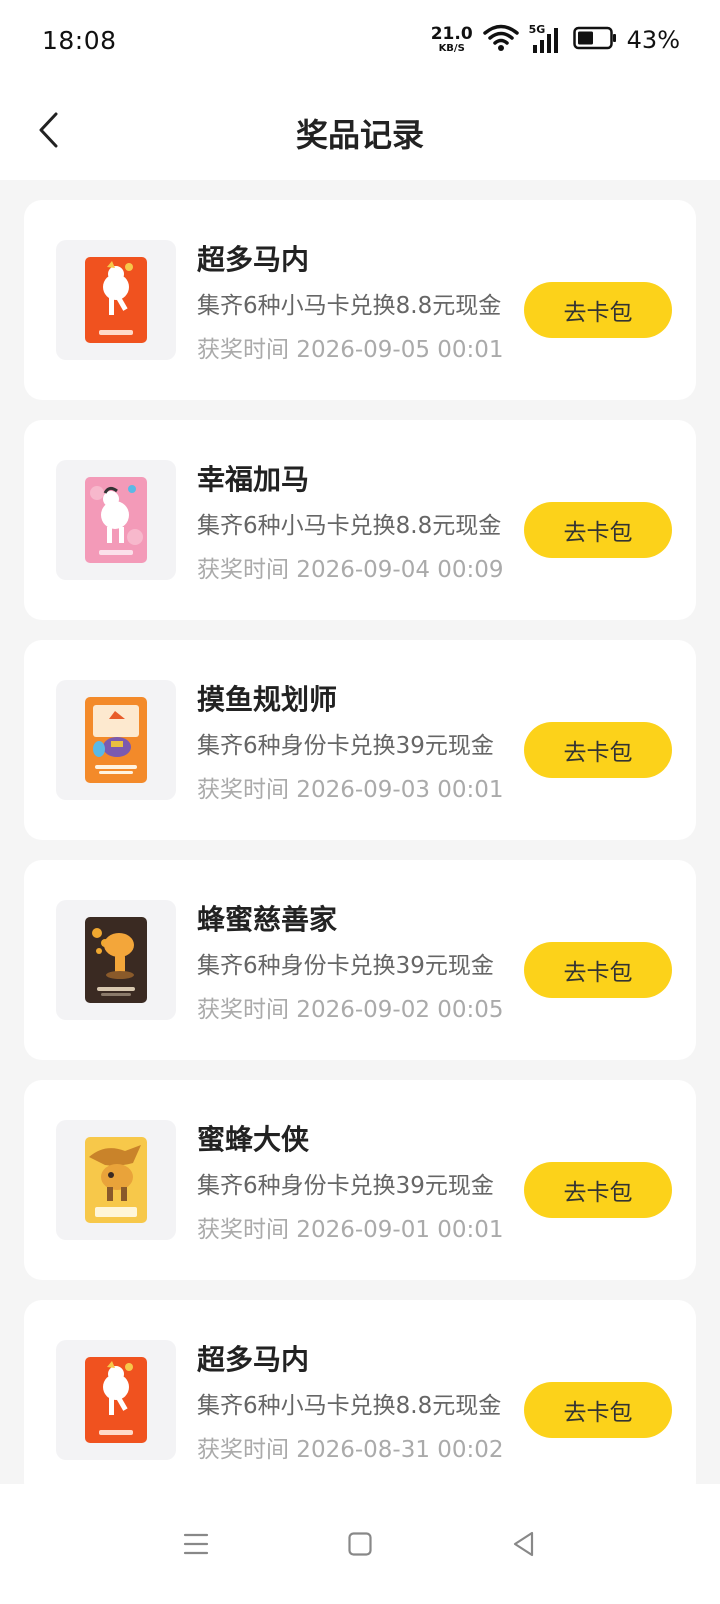  I want to click on menu-icon, so click(196, 1544).